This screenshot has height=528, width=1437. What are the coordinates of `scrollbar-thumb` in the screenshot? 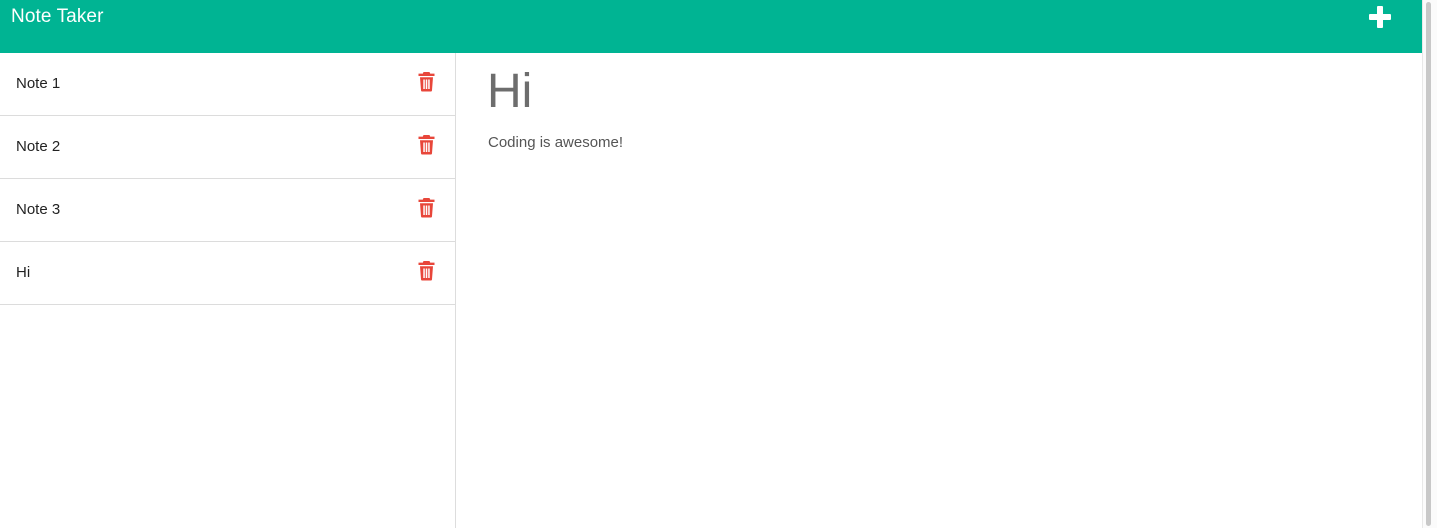 It's located at (1428, 264).